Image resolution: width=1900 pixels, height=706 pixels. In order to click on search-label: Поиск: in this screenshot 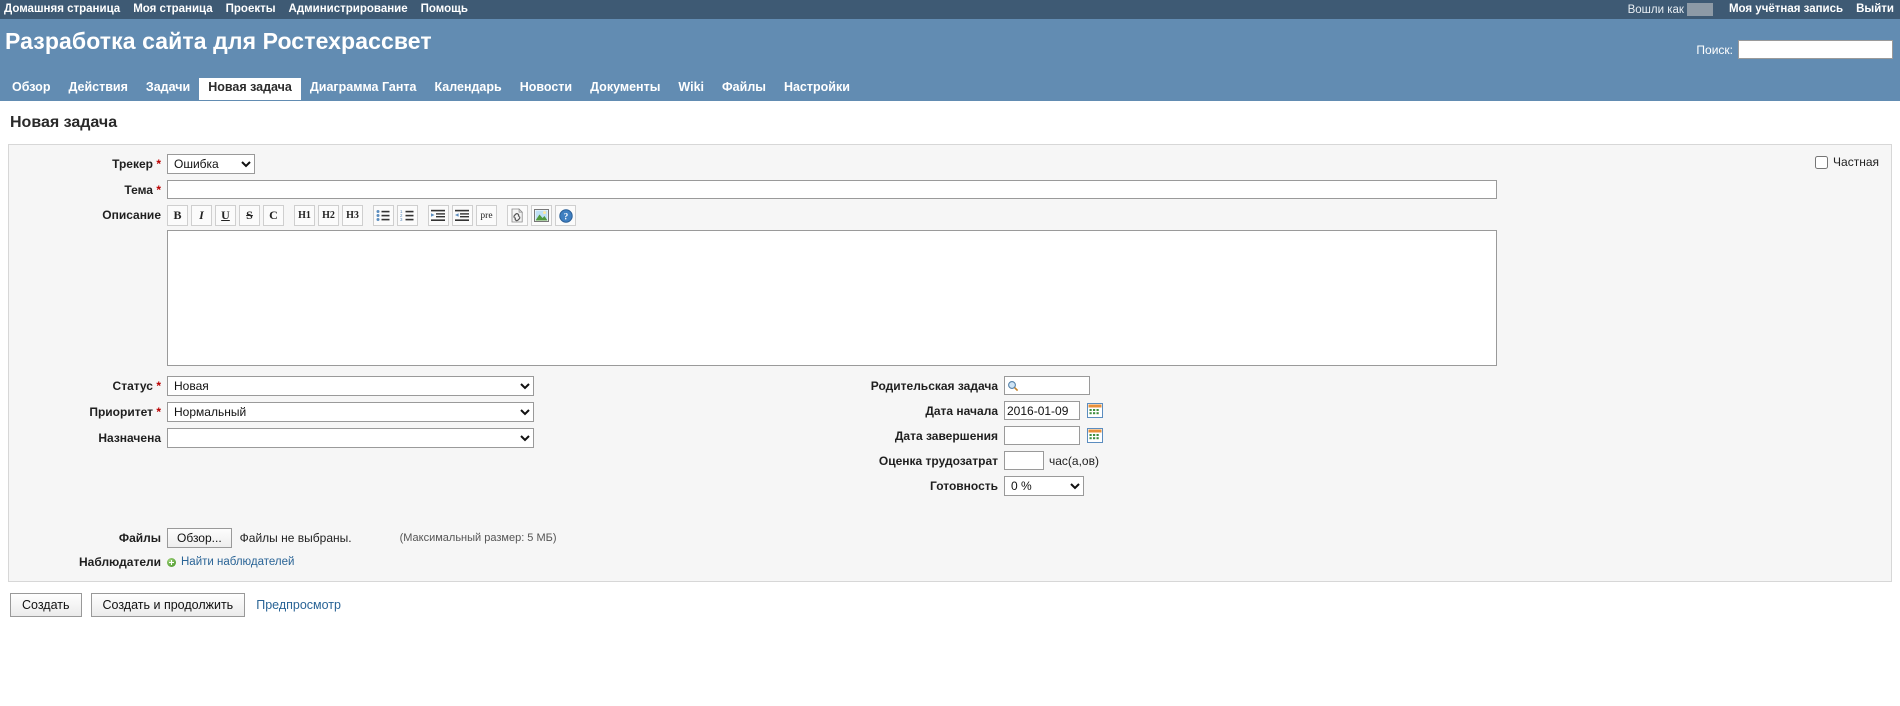, I will do `click(1714, 49)`.